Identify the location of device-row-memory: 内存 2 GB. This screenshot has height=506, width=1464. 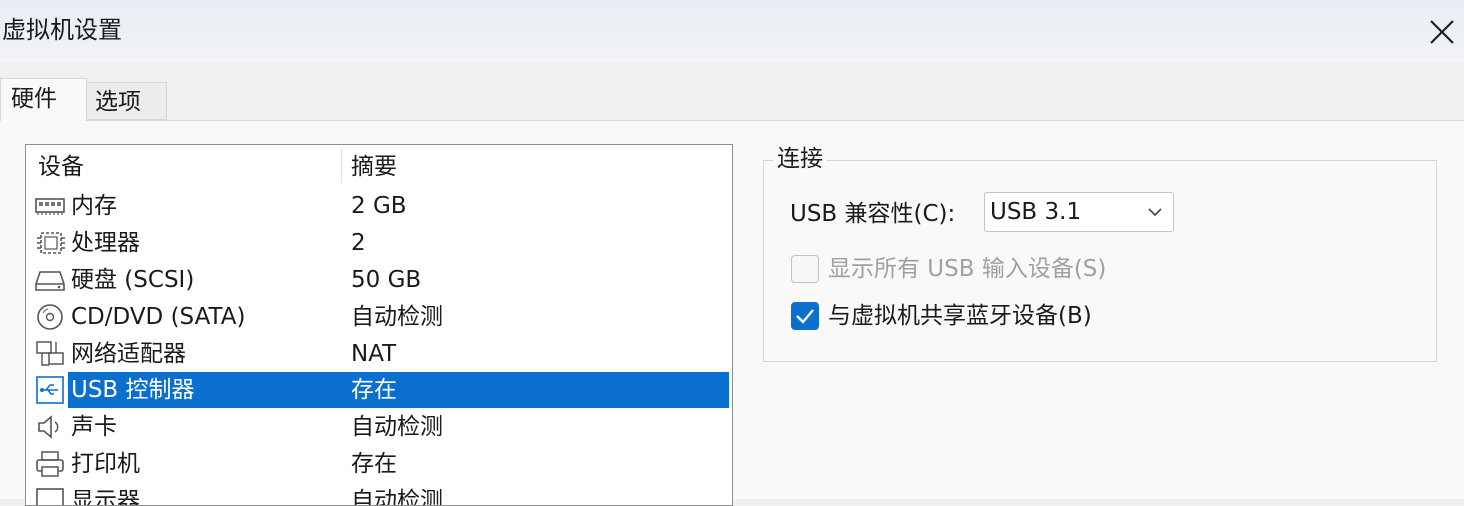
(379, 206).